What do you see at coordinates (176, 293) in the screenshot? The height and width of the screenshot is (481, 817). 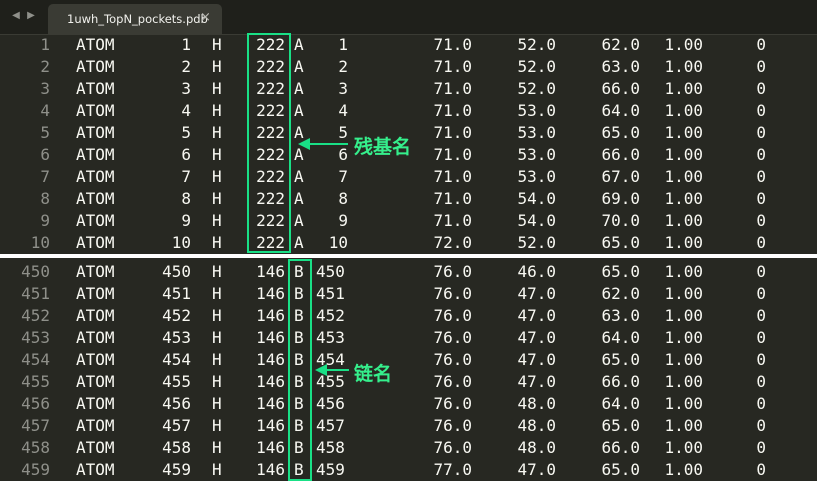 I see `atom-serial: 451` at bounding box center [176, 293].